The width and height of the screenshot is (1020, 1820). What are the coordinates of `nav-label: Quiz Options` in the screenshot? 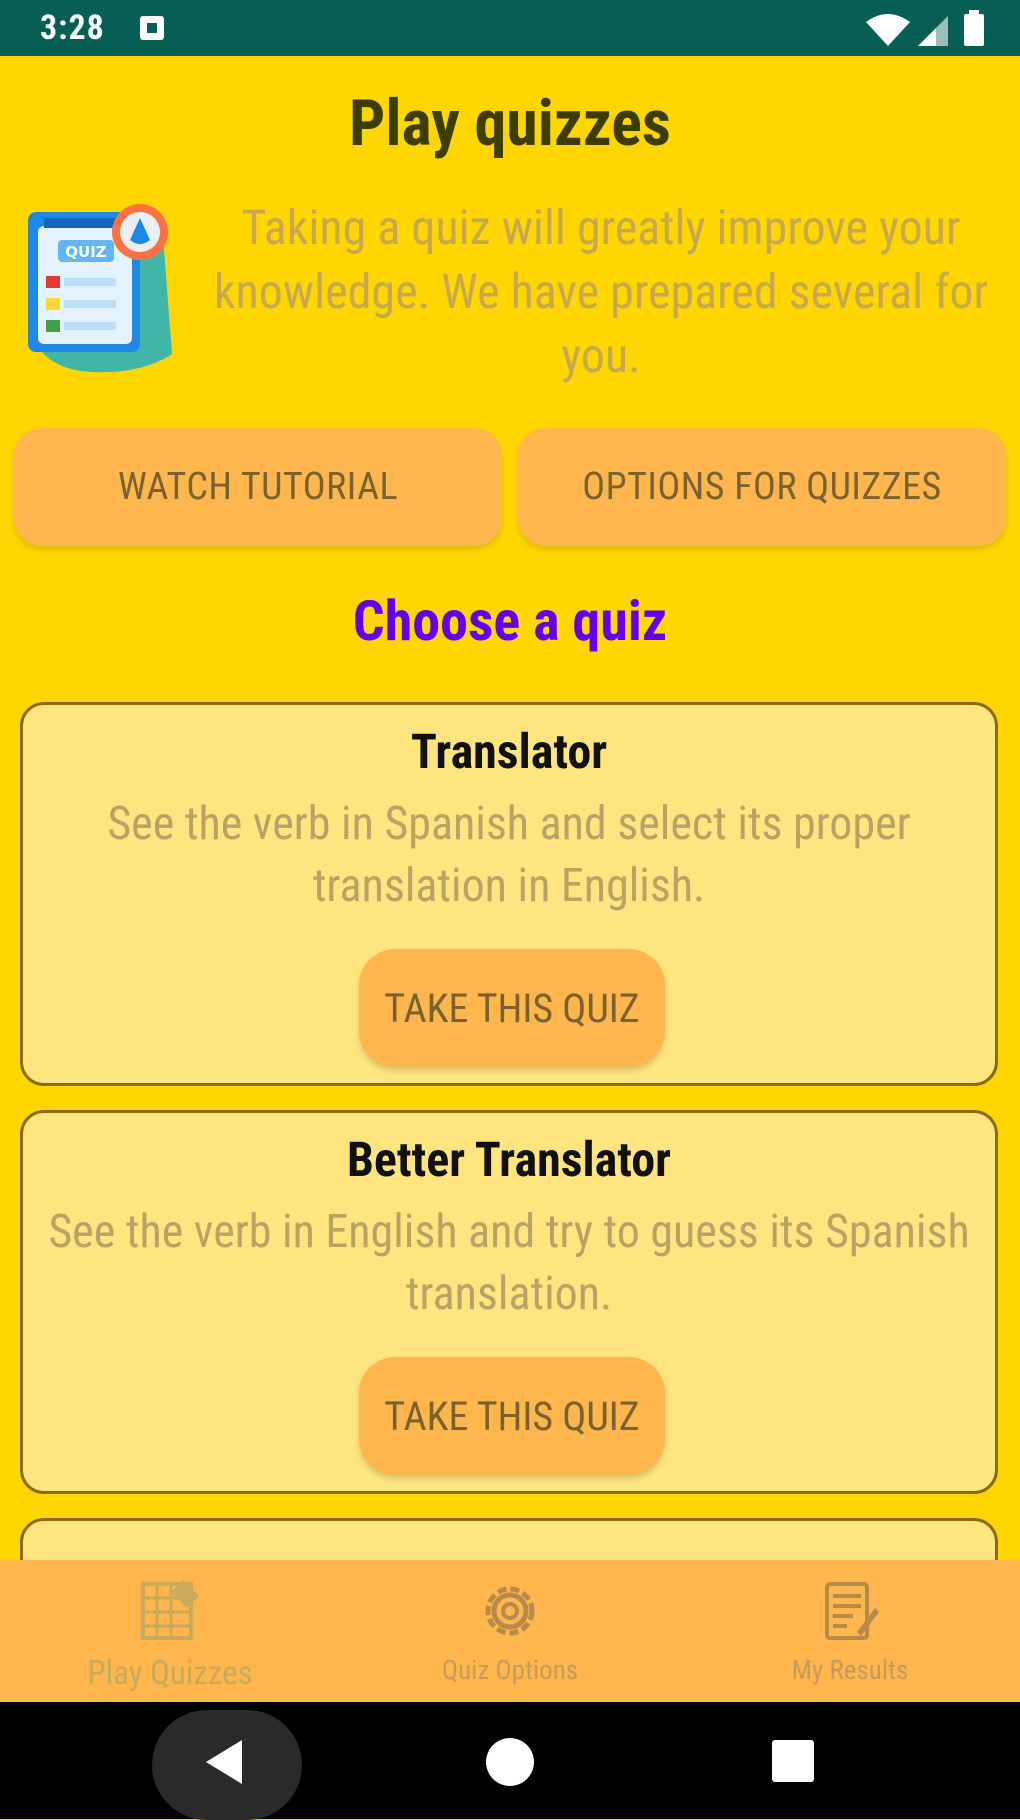 It's located at (510, 1670).